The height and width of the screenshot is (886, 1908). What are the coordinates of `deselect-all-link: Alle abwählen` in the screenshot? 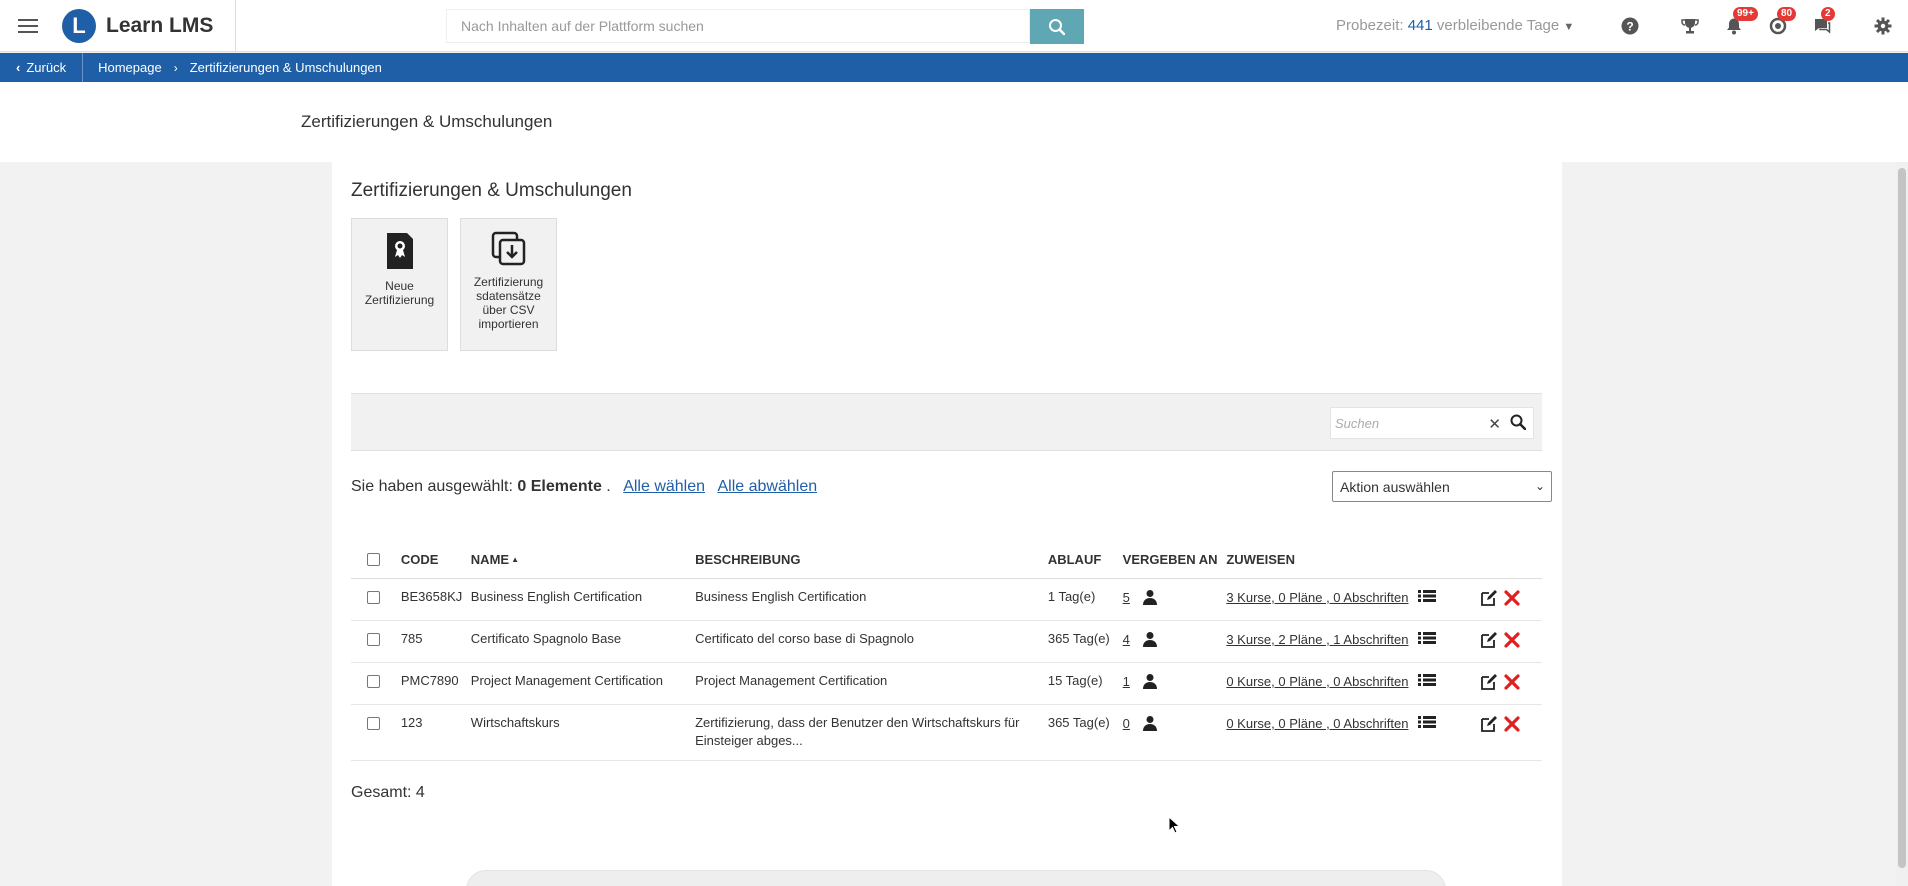 It's located at (767, 486).